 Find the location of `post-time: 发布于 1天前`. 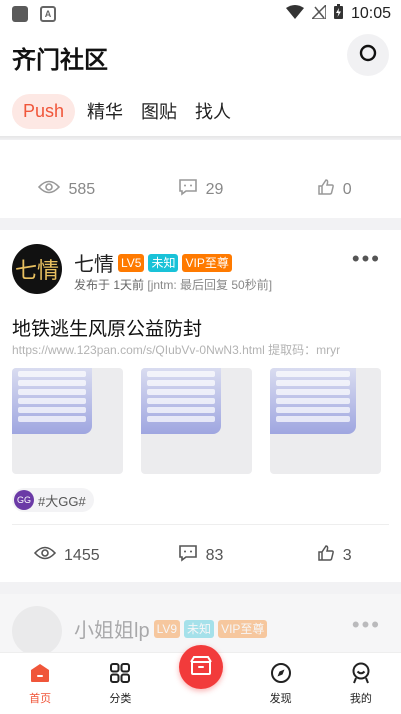

post-time: 发布于 1天前 is located at coordinates (109, 285).